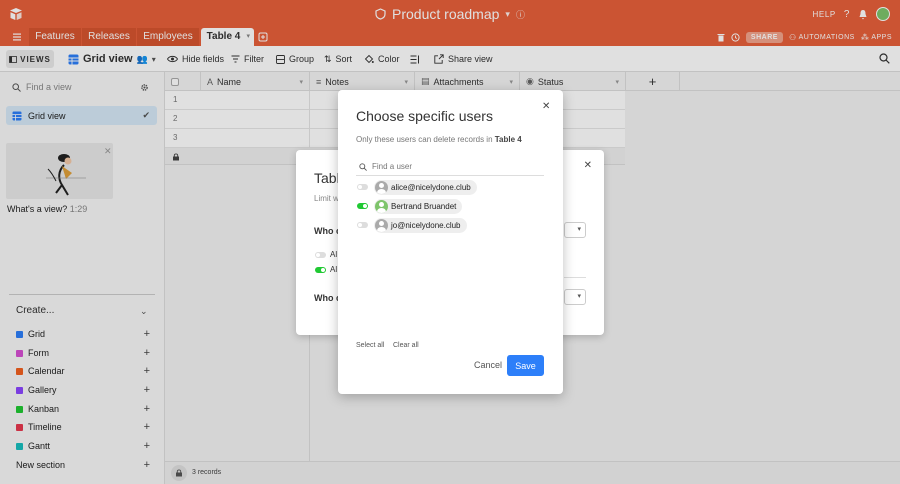 This screenshot has width=900, height=484. I want to click on user-option: alice@nicelydone.club, so click(417, 187).